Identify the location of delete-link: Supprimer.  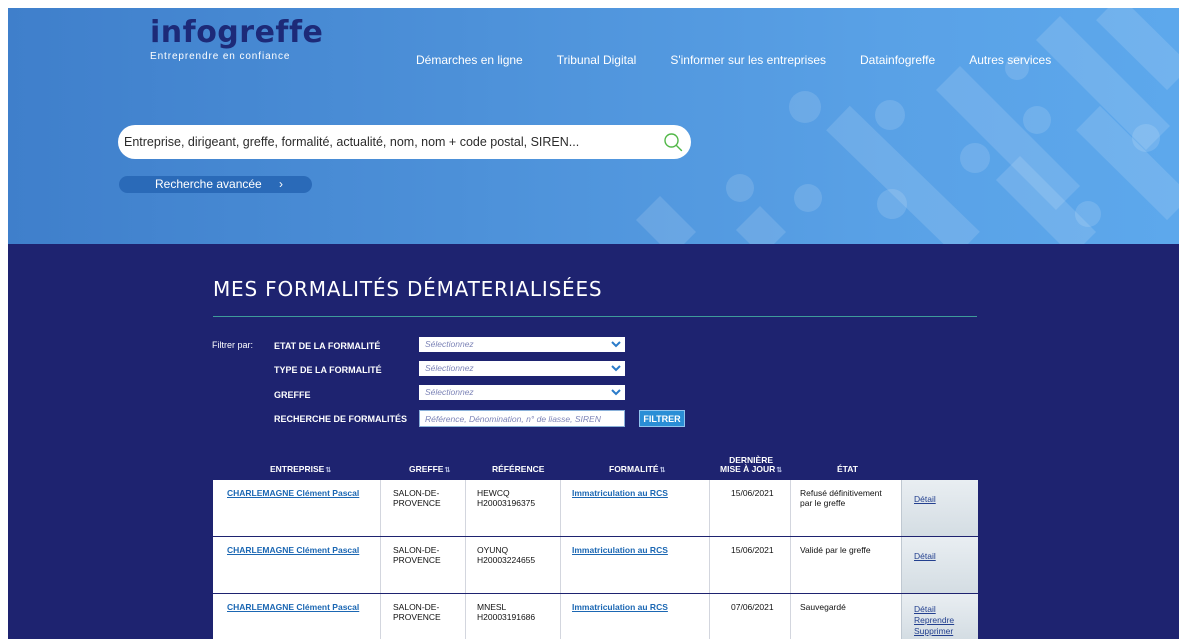
(946, 631).